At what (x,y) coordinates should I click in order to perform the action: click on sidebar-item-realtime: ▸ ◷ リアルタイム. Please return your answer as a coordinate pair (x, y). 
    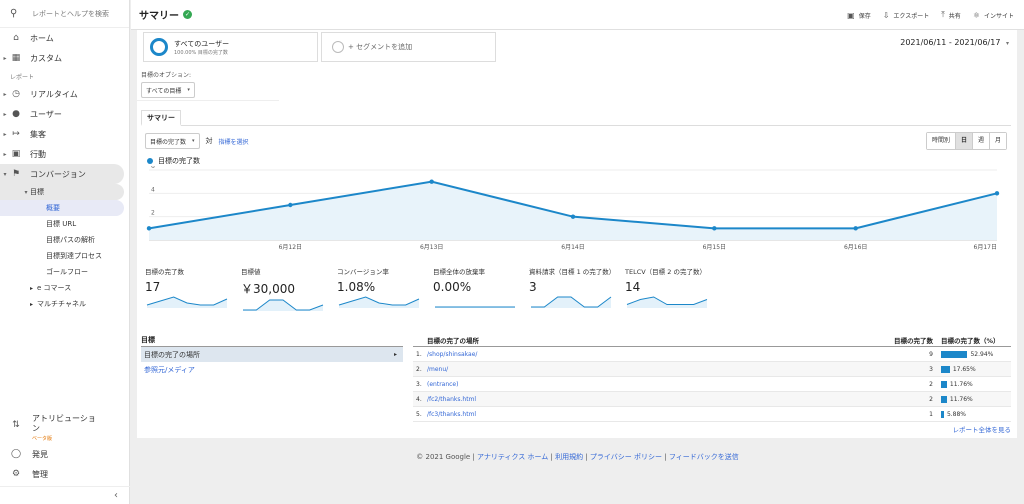
    Looking at the image, I should click on (64, 94).